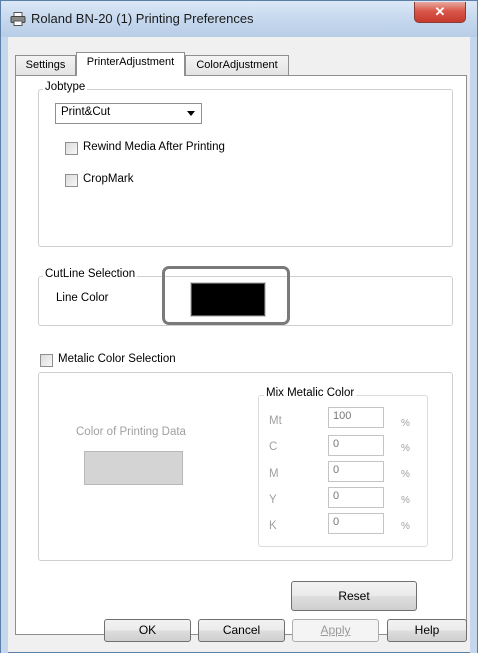  Describe the element at coordinates (427, 630) in the screenshot. I see `help-button: Help` at that location.